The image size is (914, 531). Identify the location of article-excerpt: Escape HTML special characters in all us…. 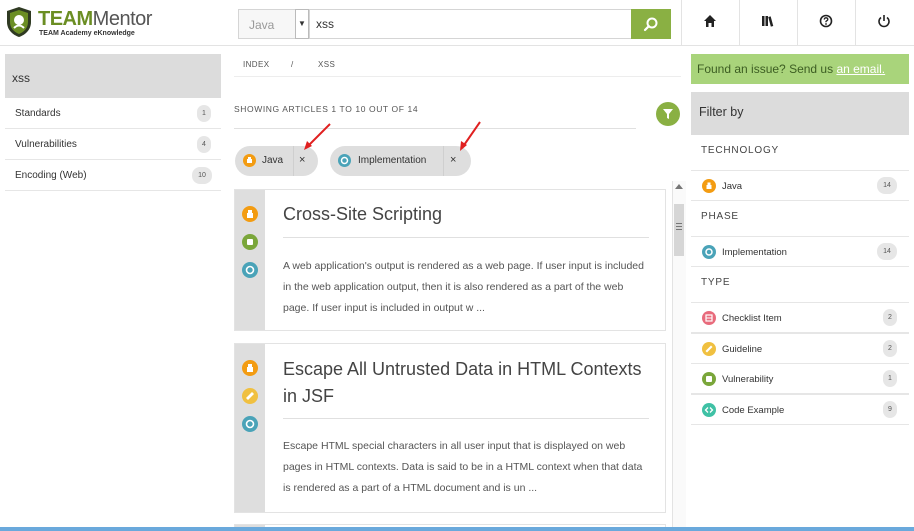
(463, 467).